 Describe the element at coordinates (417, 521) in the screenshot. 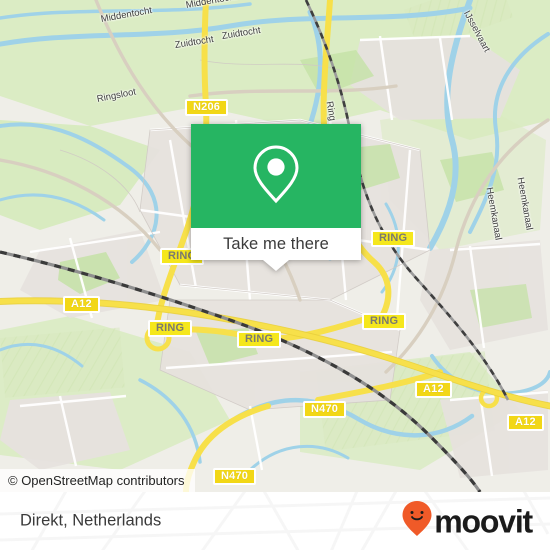

I see `moovit-smile-pin-icon` at that location.